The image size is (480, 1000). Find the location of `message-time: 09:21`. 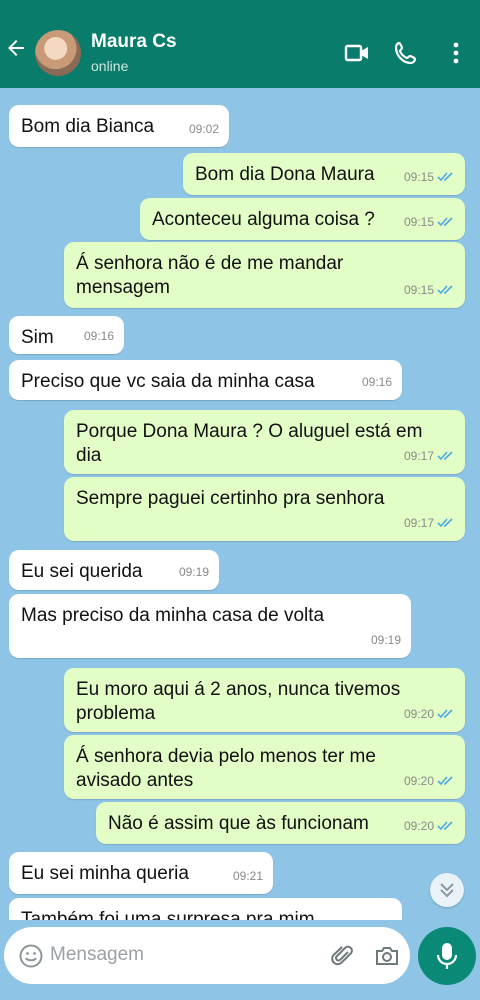

message-time: 09:21 is located at coordinates (247, 876).